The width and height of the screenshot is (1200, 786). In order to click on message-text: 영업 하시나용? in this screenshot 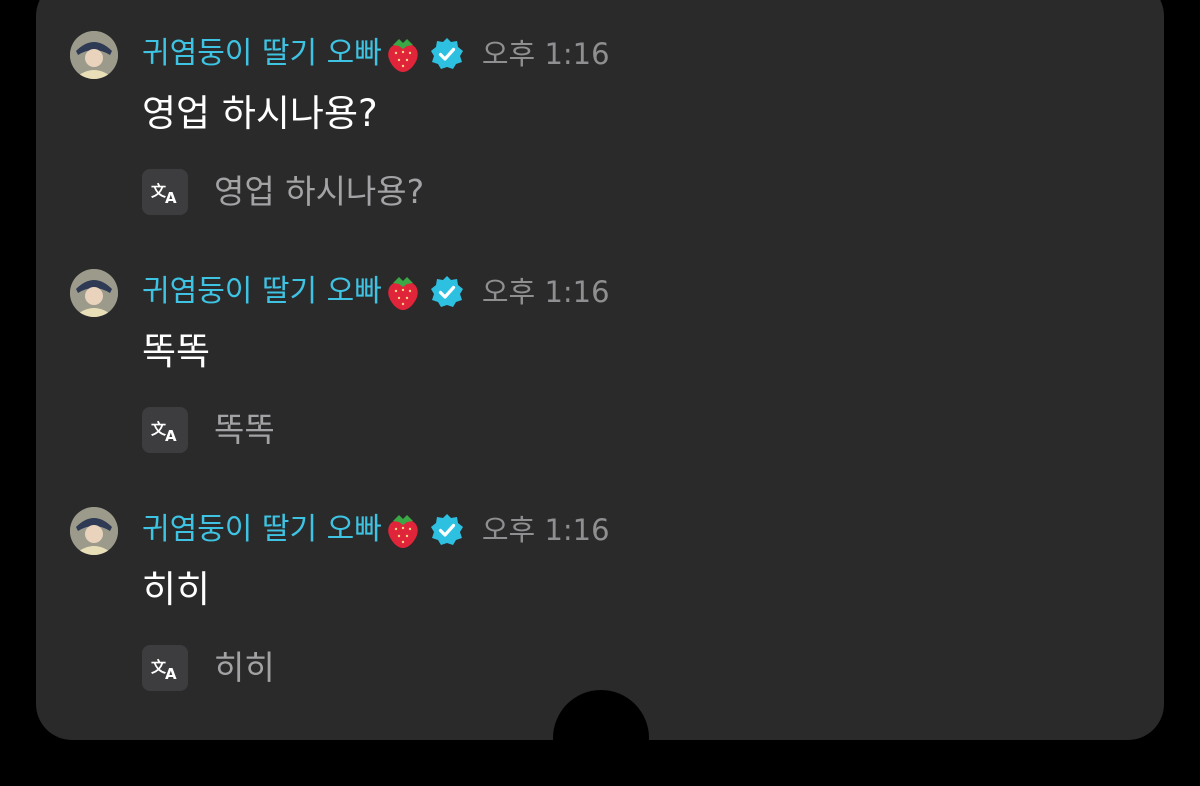, I will do `click(260, 113)`.